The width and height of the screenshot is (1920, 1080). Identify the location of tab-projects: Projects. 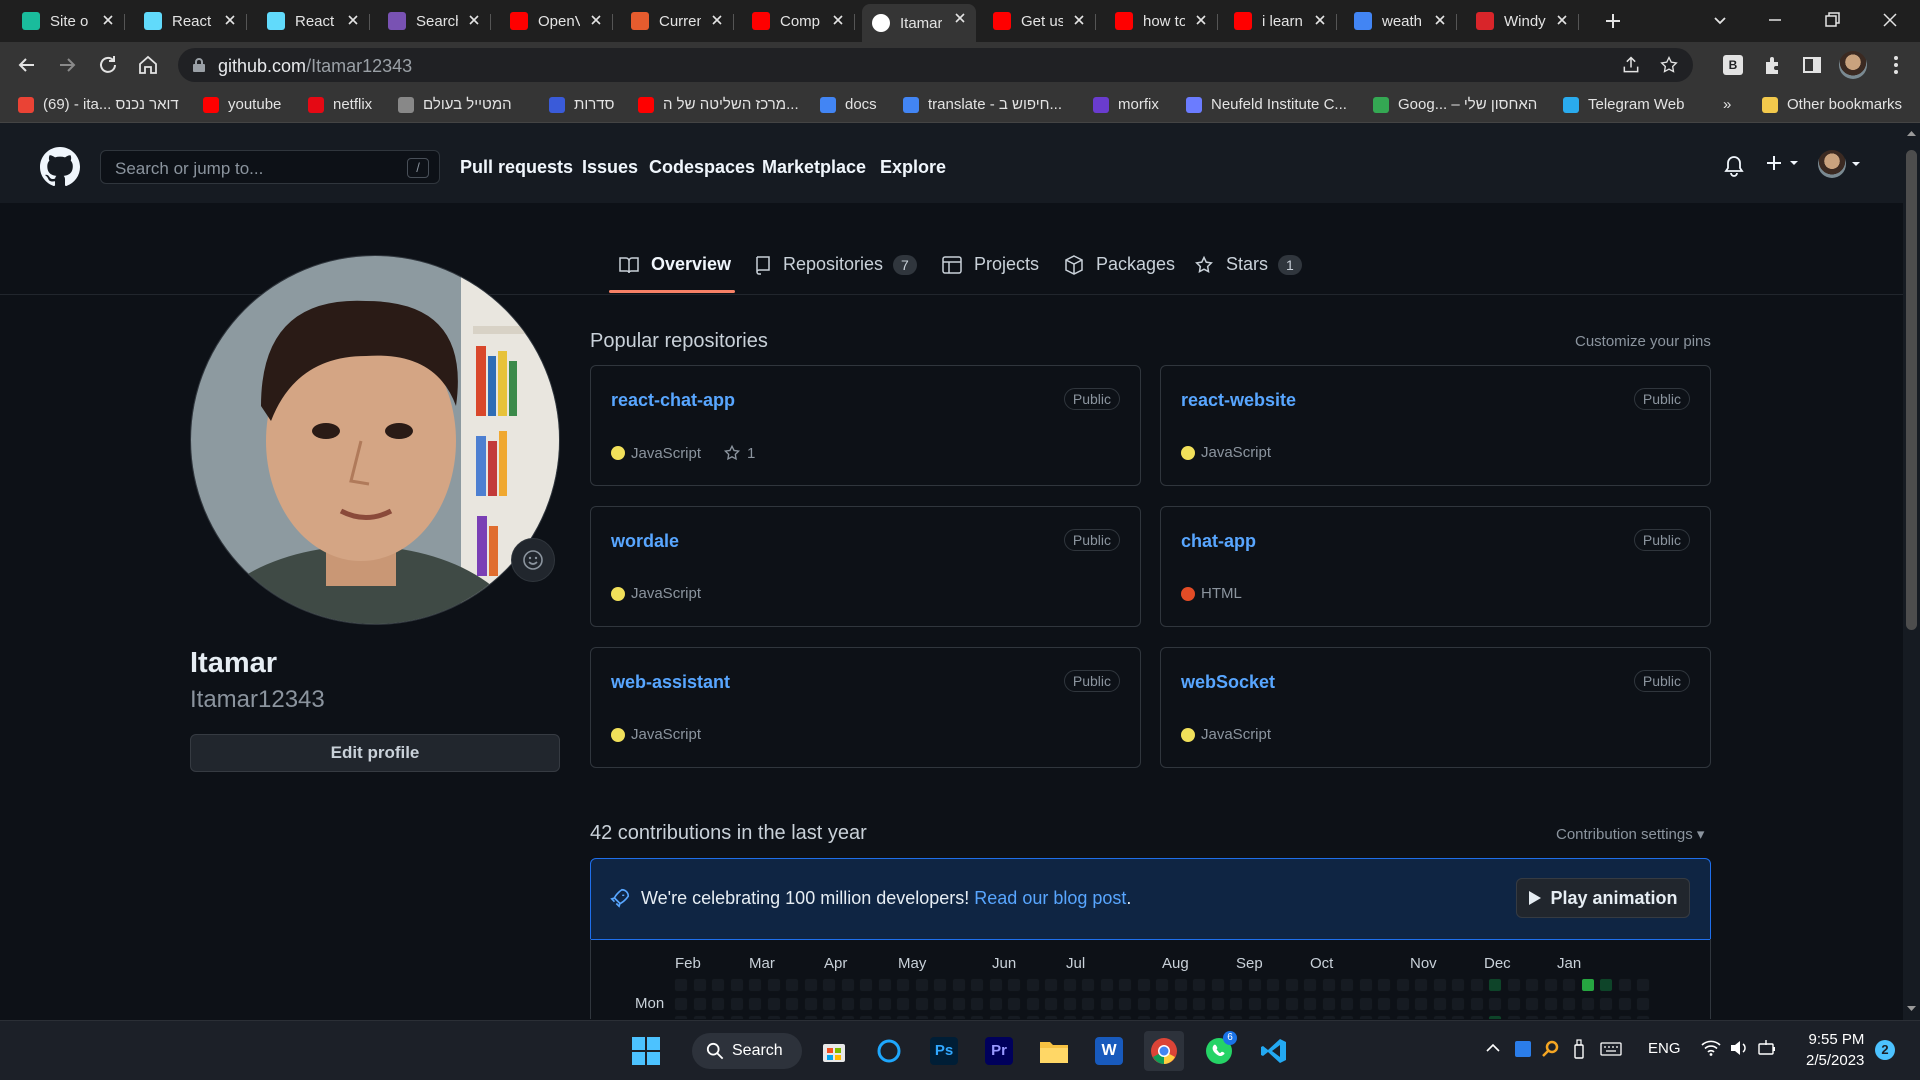
(990, 264).